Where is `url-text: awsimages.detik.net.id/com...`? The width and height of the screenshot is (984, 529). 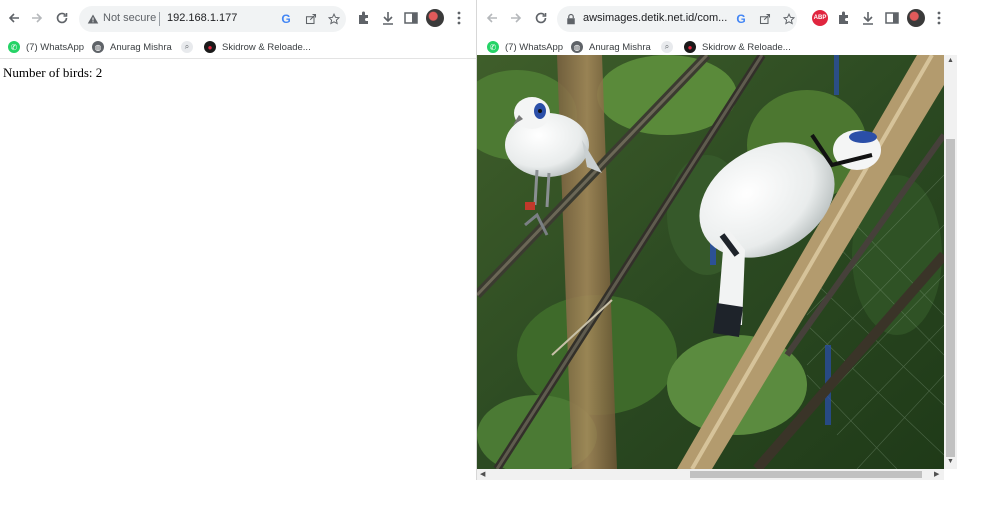
url-text: awsimages.detik.net.id/com... is located at coordinates (655, 18).